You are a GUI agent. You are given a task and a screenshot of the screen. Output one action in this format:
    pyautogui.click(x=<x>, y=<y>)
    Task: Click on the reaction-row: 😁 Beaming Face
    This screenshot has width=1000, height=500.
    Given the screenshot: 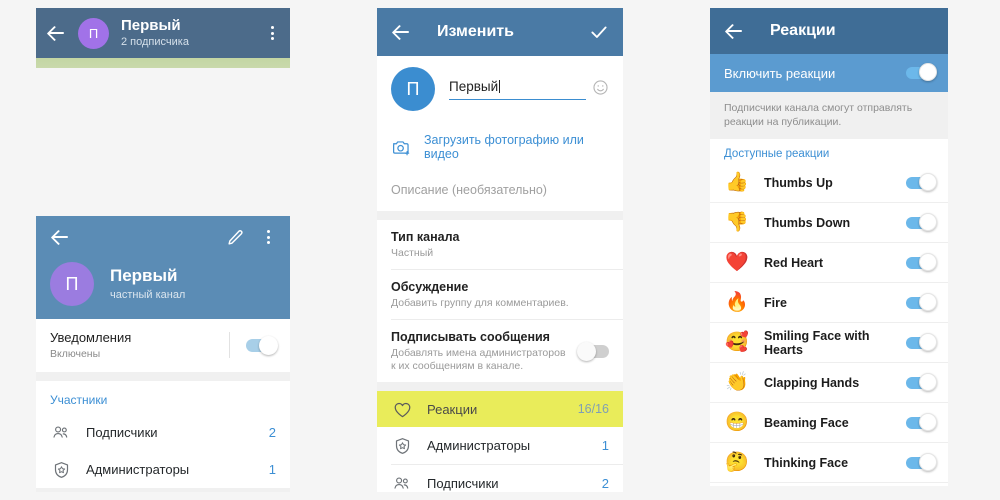 What is the action you would take?
    pyautogui.click(x=829, y=422)
    